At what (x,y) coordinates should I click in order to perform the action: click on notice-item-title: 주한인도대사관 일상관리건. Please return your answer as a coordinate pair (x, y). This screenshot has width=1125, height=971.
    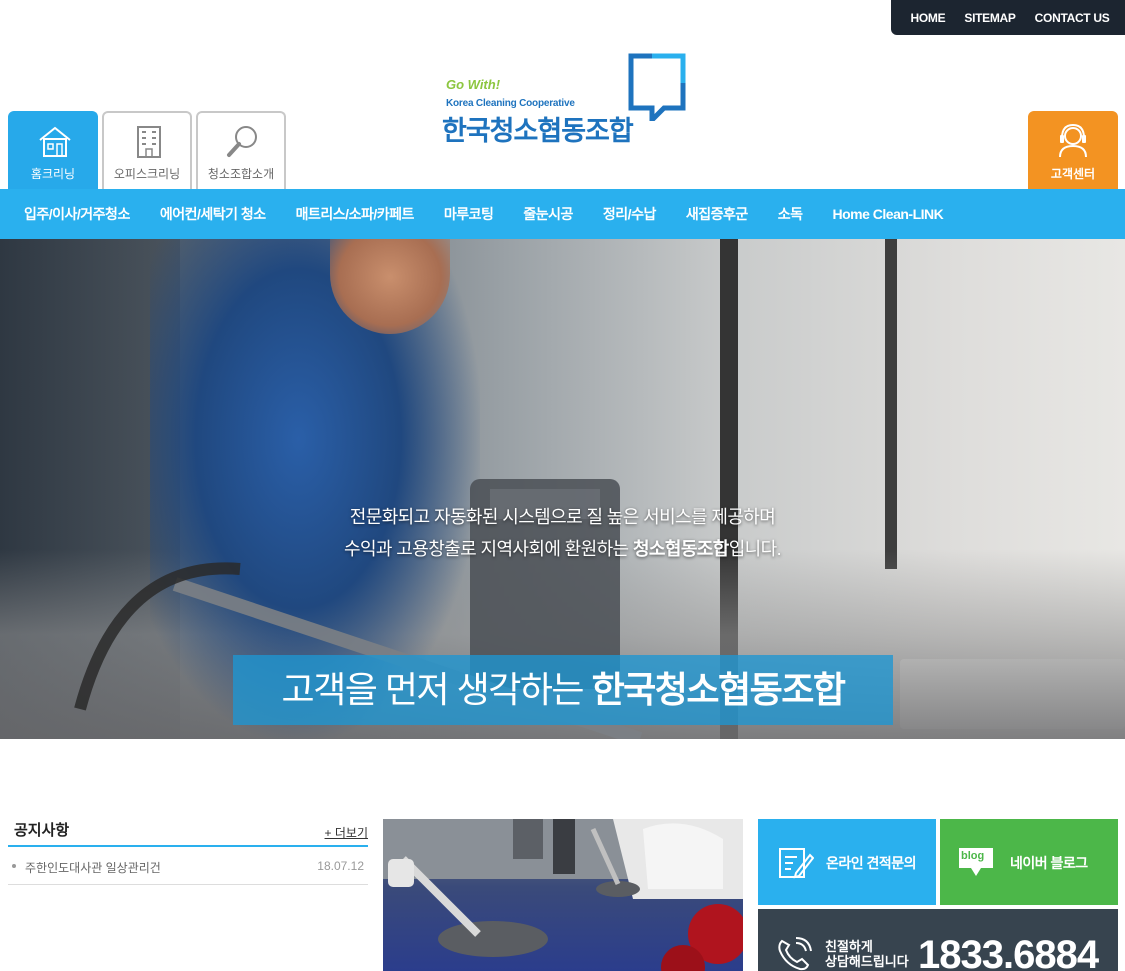
    Looking at the image, I should click on (93, 867).